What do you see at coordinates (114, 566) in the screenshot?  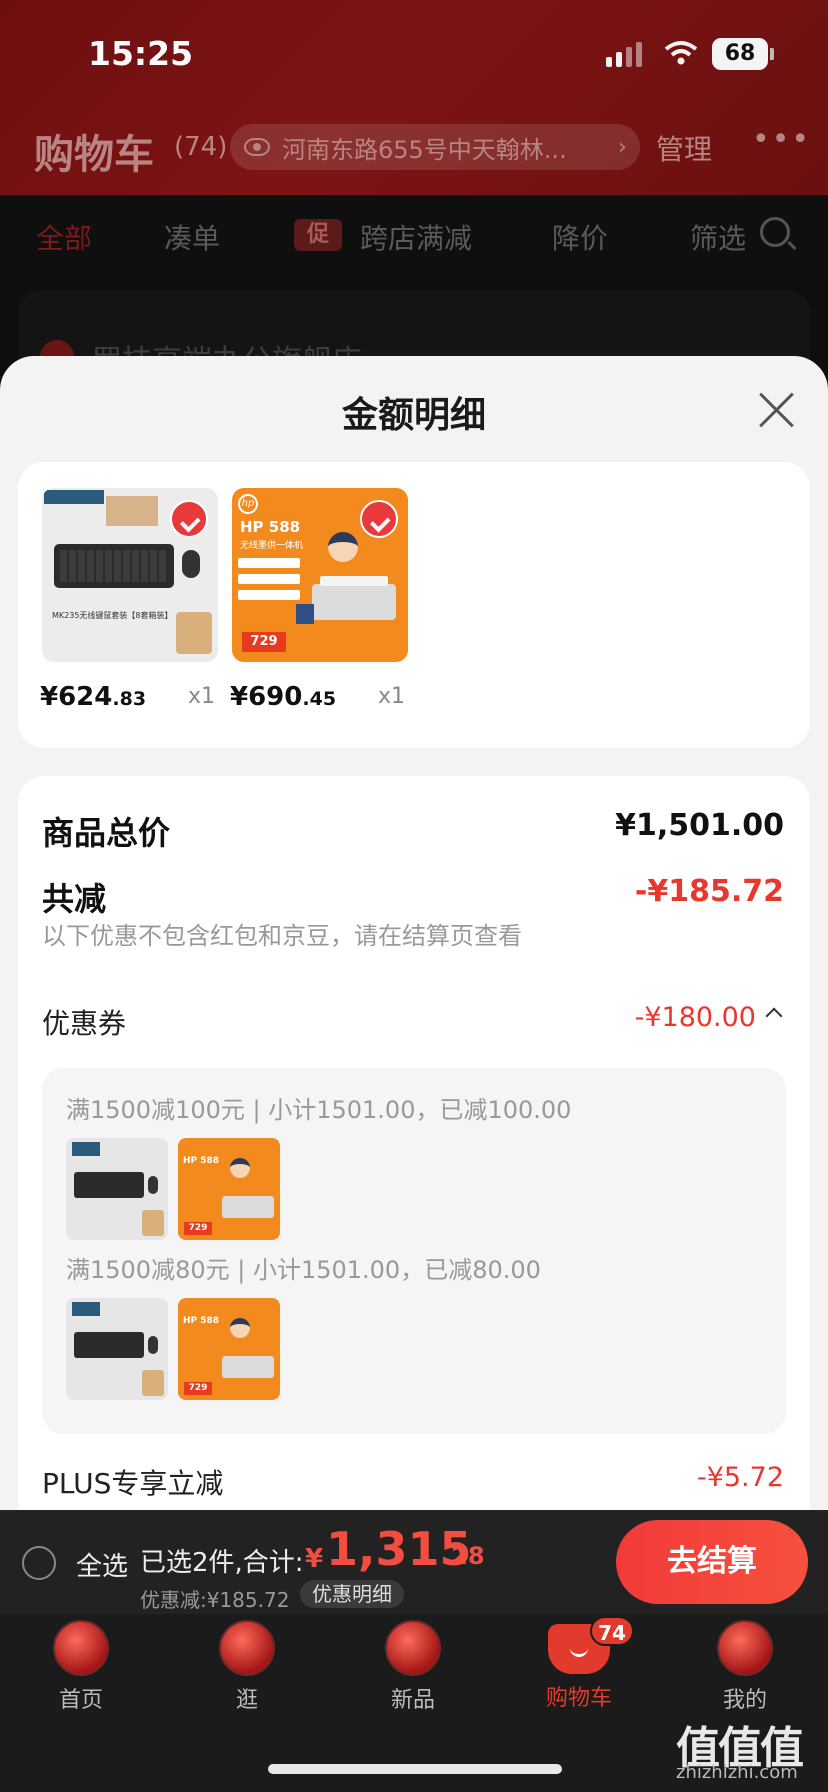 I see `keyboard-illustration` at bounding box center [114, 566].